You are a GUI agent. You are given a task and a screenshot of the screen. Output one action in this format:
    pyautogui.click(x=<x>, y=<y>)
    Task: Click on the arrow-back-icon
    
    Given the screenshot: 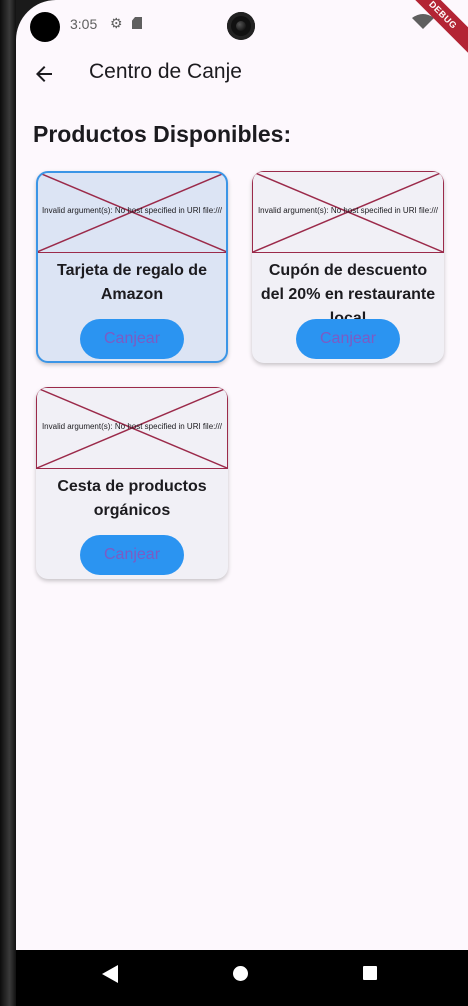 What is the action you would take?
    pyautogui.click(x=44, y=74)
    